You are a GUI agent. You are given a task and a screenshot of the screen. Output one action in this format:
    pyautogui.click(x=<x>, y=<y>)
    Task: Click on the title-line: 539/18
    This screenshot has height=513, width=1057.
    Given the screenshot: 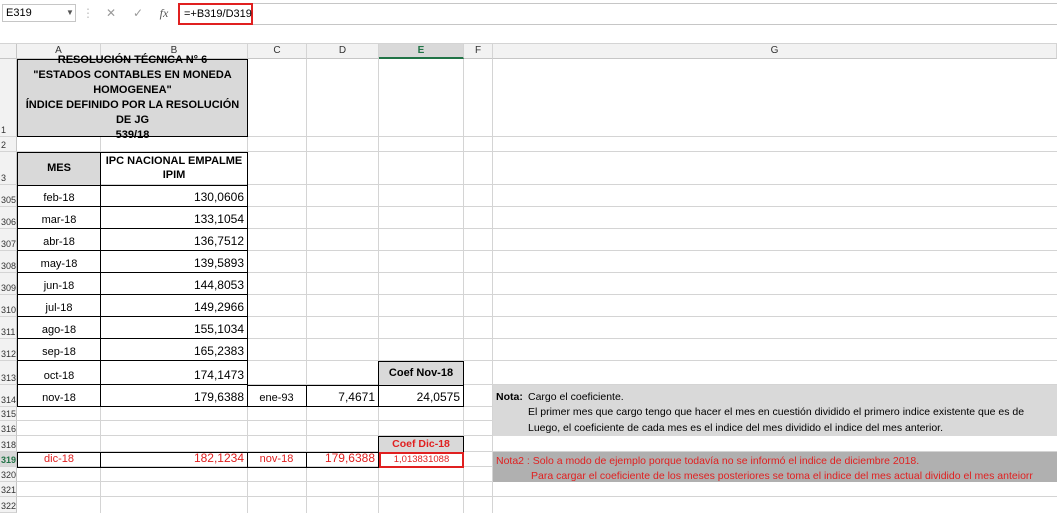 What is the action you would take?
    pyautogui.click(x=132, y=135)
    